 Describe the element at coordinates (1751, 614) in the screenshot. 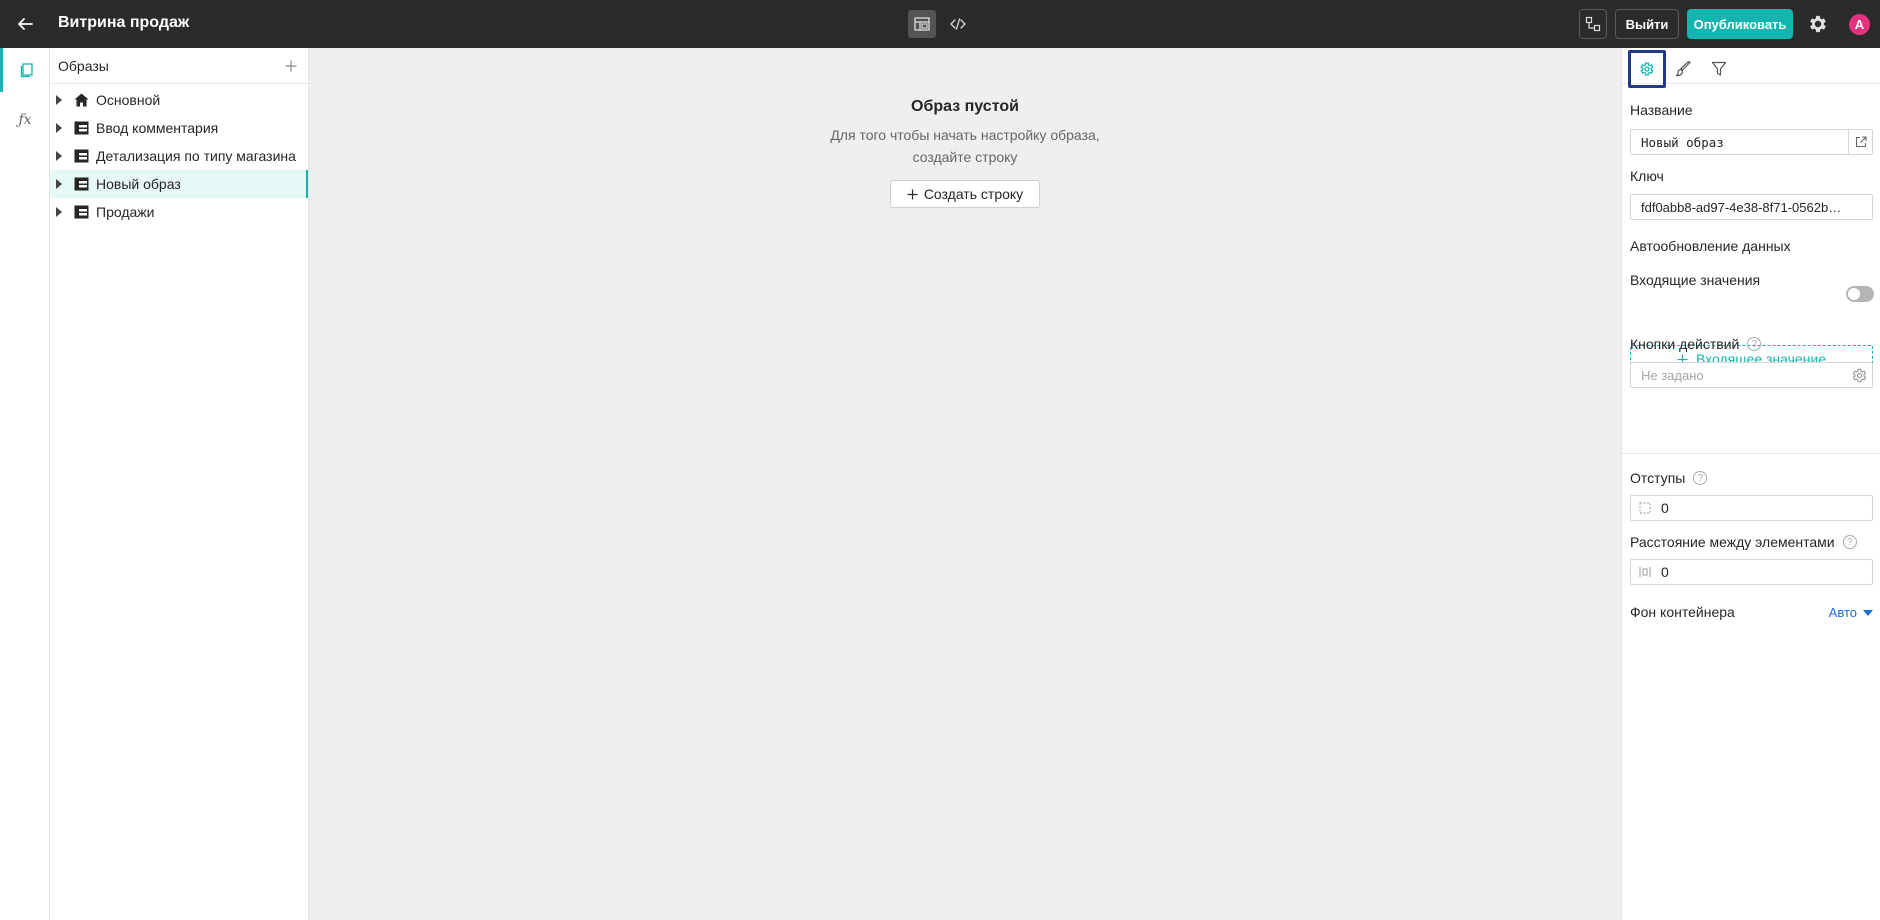

I see `container-background-row: Фон контейнера Авто` at that location.